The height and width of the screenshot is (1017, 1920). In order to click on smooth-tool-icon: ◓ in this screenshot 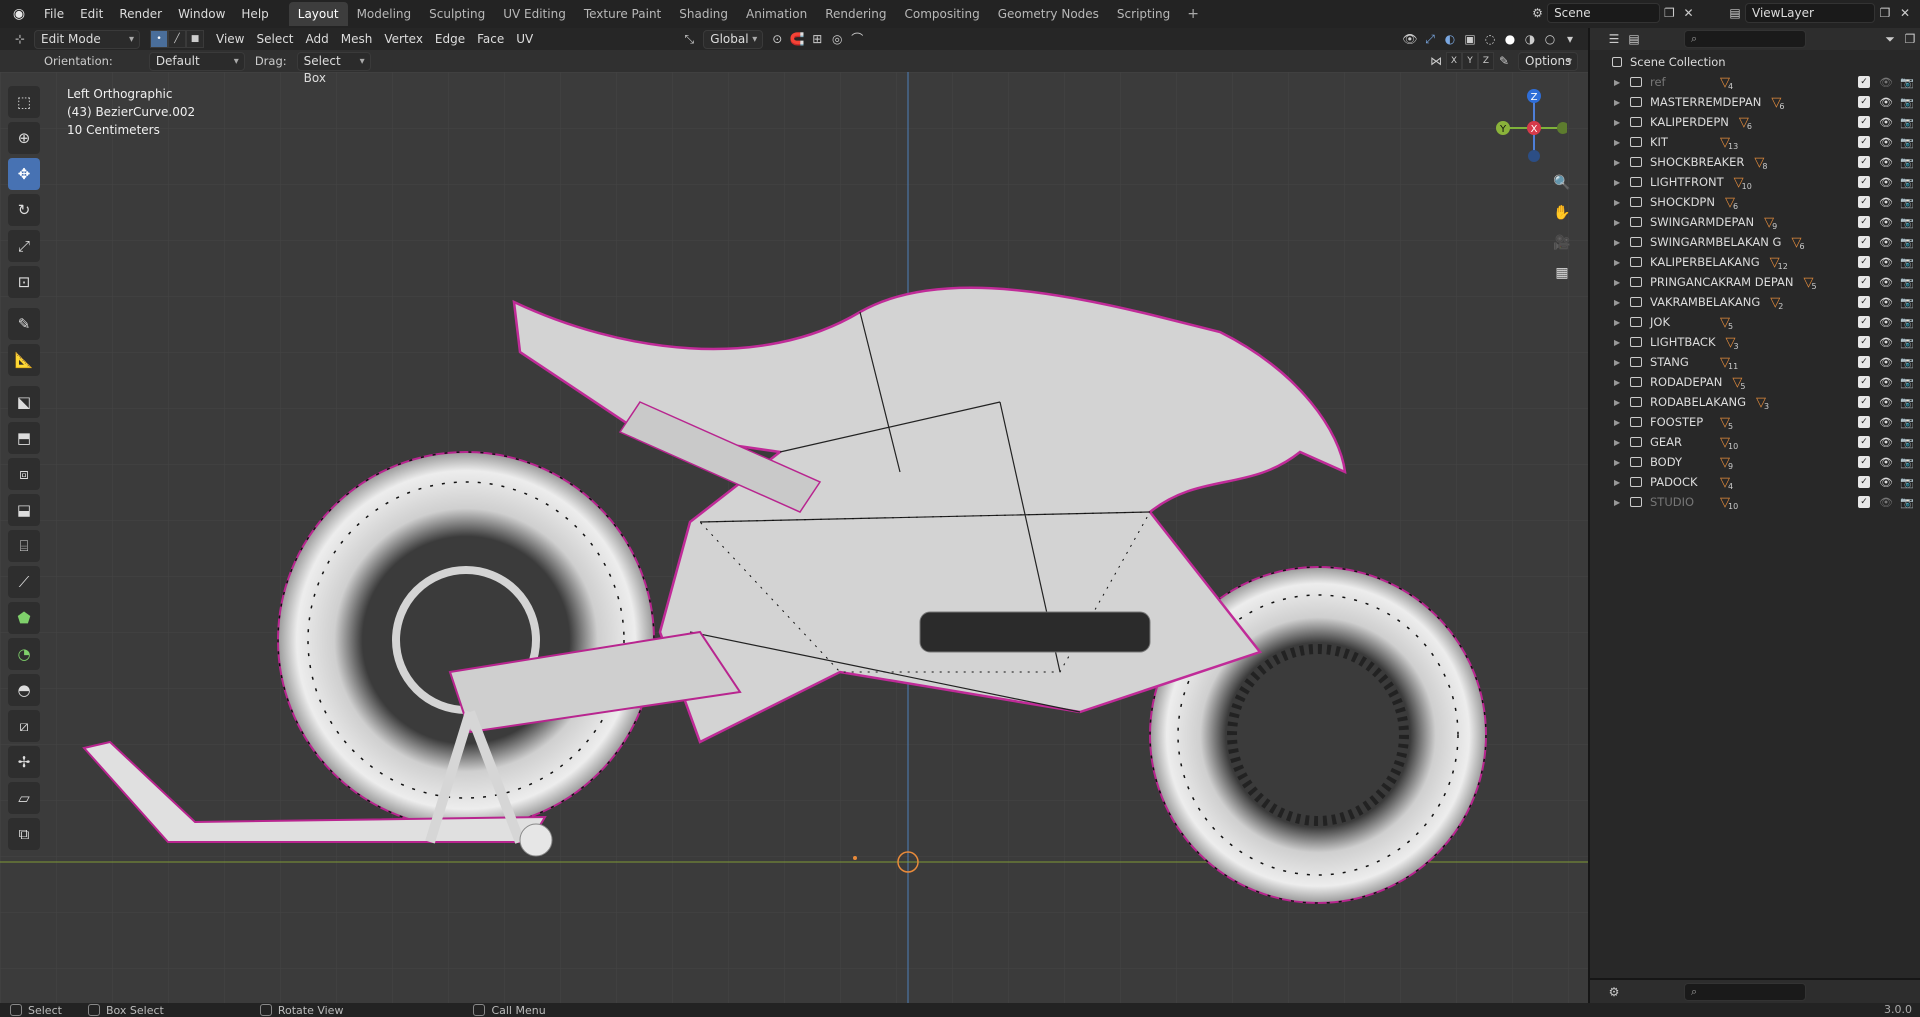, I will do `click(24, 690)`.